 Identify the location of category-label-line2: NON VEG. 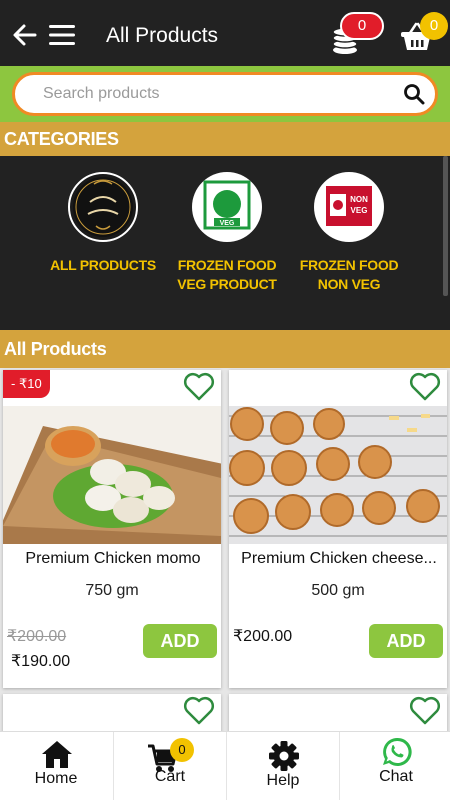
(349, 284).